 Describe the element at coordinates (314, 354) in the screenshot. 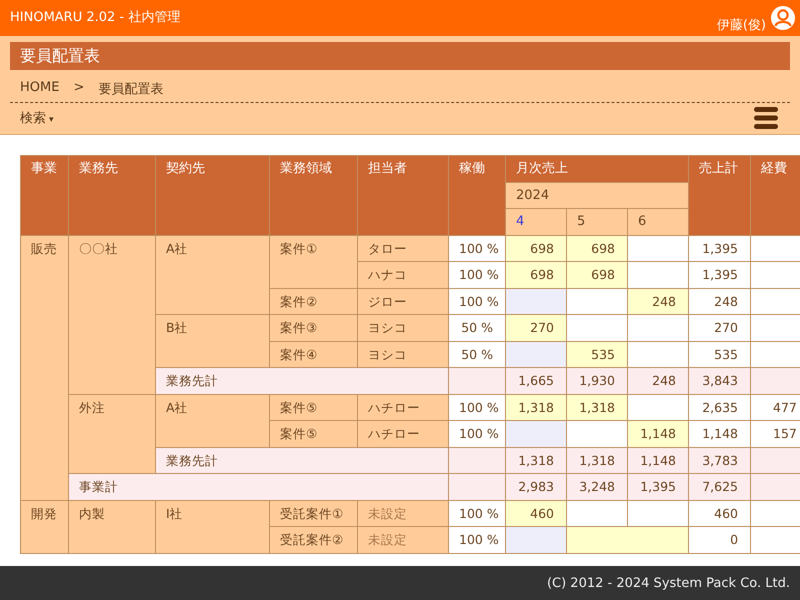

I see `table-cell: 案件④` at that location.